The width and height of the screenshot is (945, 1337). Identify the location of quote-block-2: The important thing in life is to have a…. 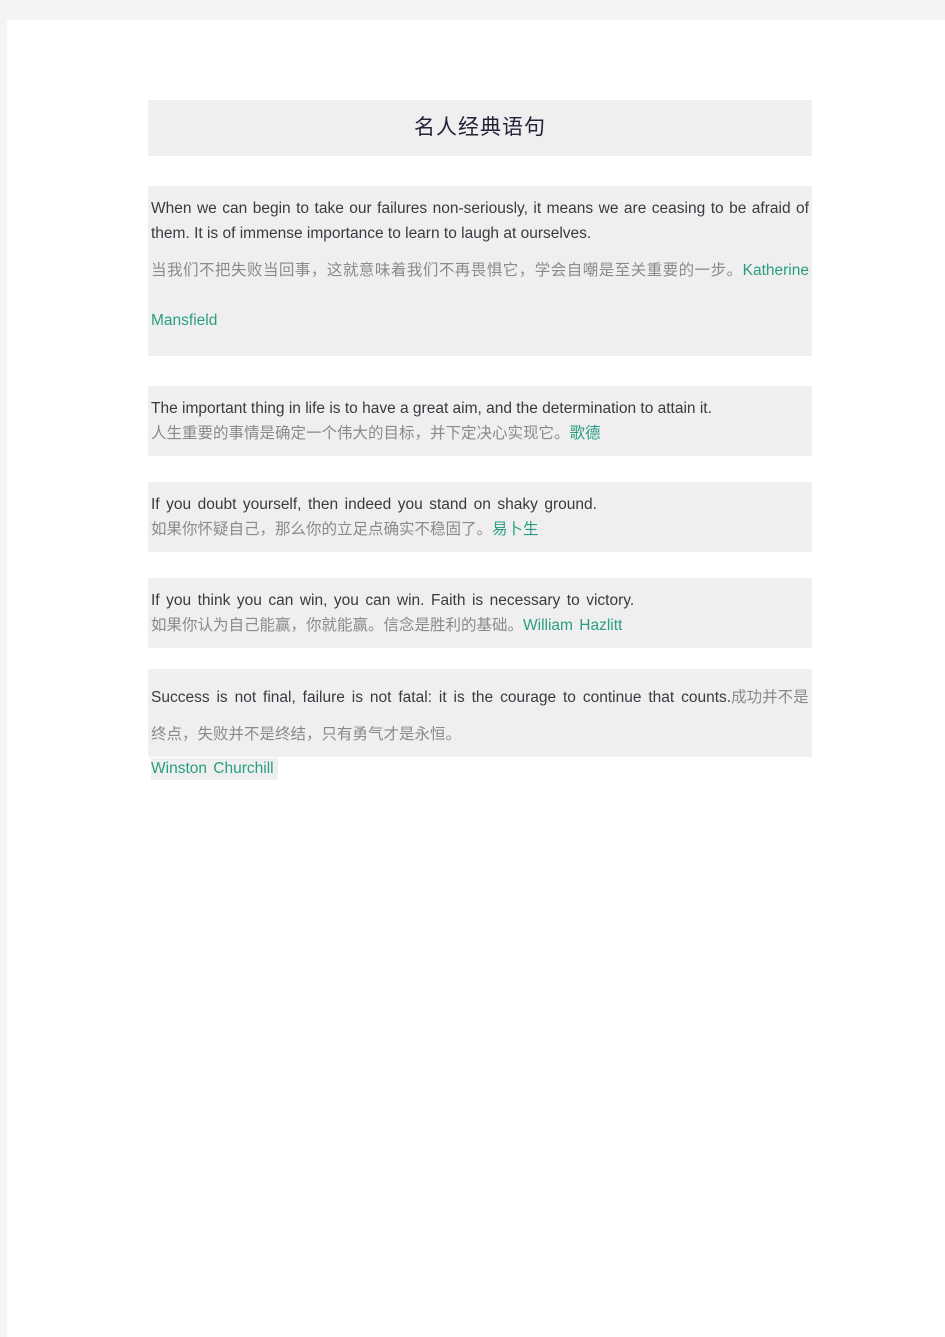
(480, 421).